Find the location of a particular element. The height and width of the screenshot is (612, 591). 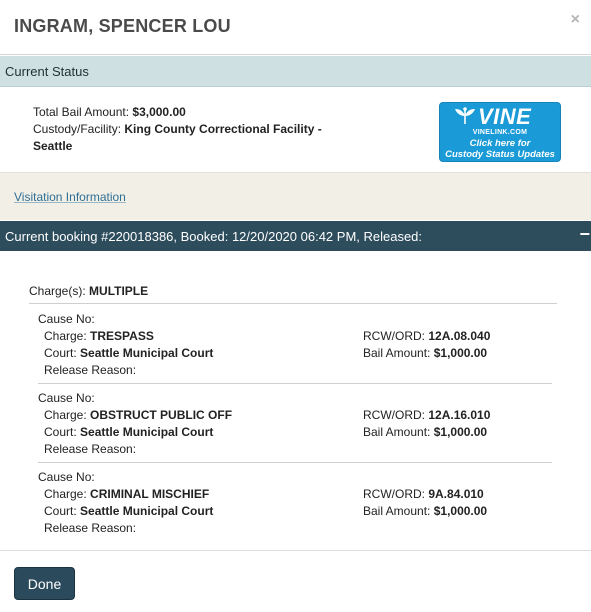

charges-value: MULTIPLE is located at coordinates (119, 291).